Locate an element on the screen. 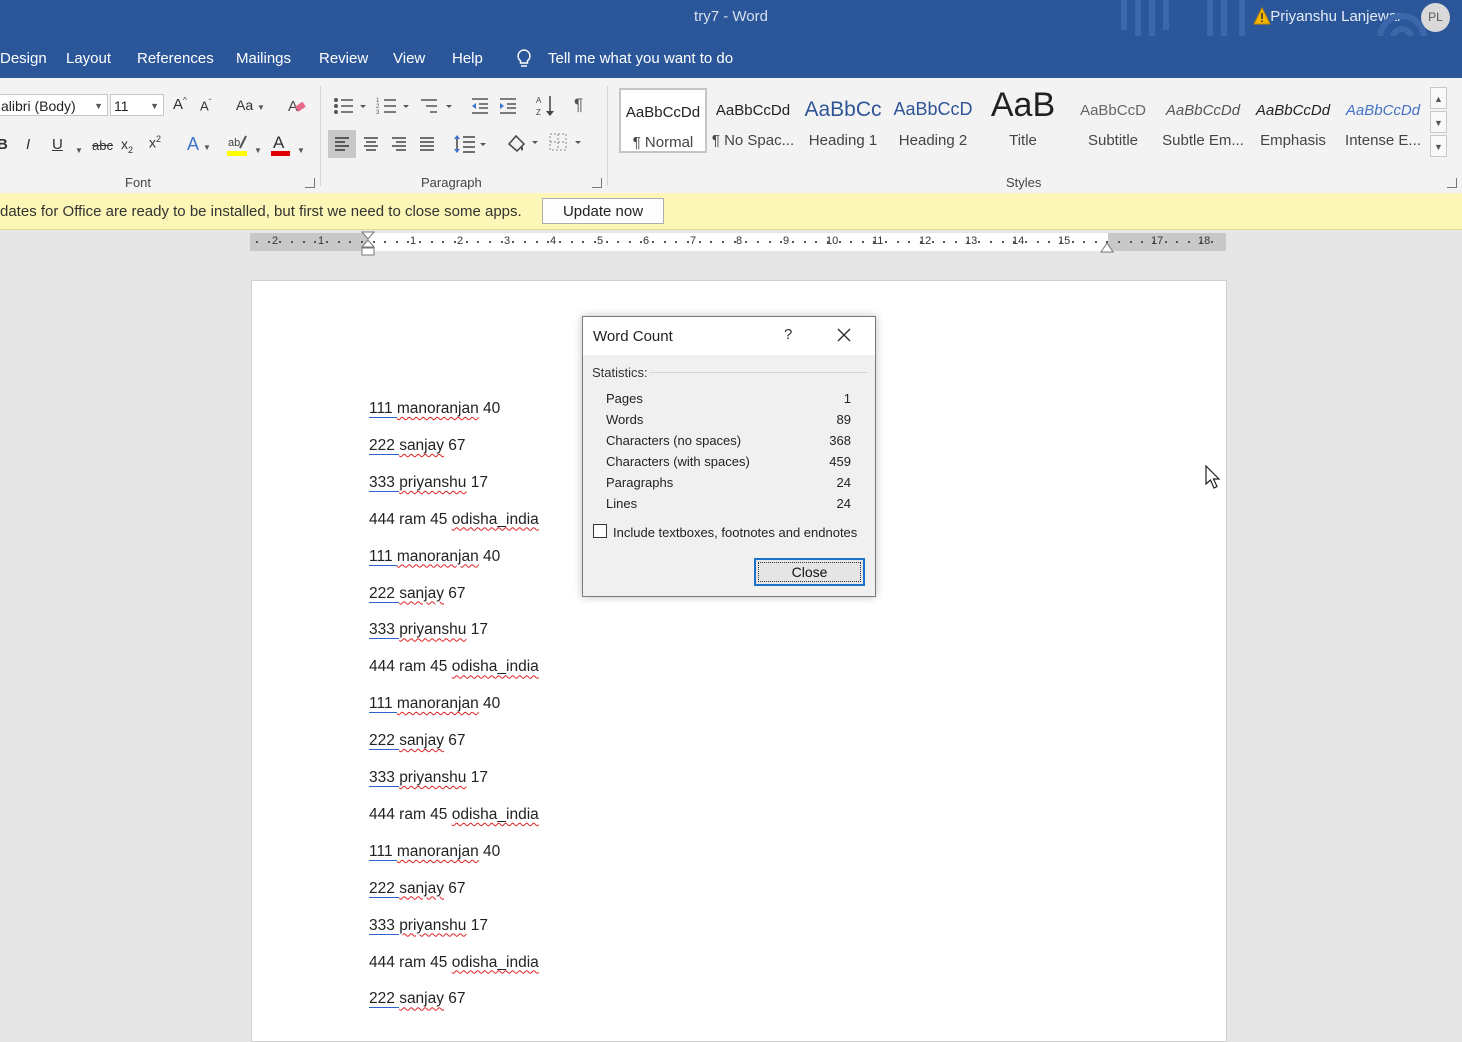  line-number-text: 333 is located at coordinates (382, 630).